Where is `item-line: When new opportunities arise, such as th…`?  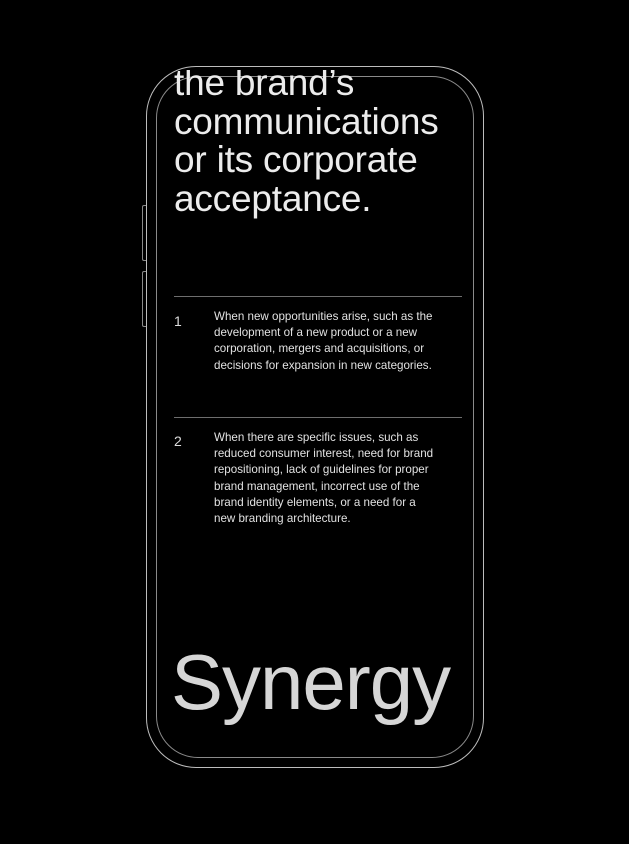
item-line: When new opportunities arise, such as th… is located at coordinates (323, 316).